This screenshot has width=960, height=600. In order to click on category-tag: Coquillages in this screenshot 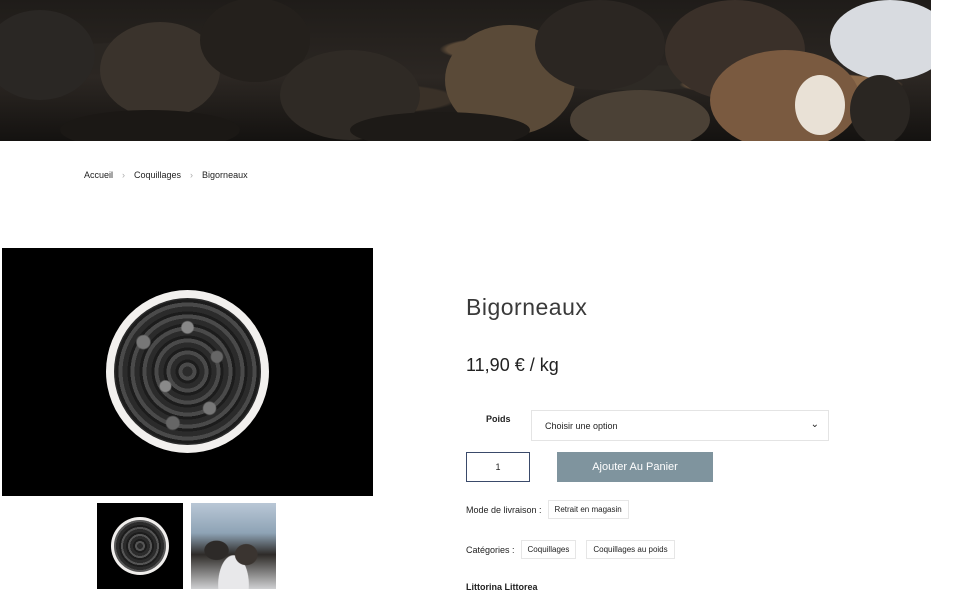, I will do `click(548, 549)`.